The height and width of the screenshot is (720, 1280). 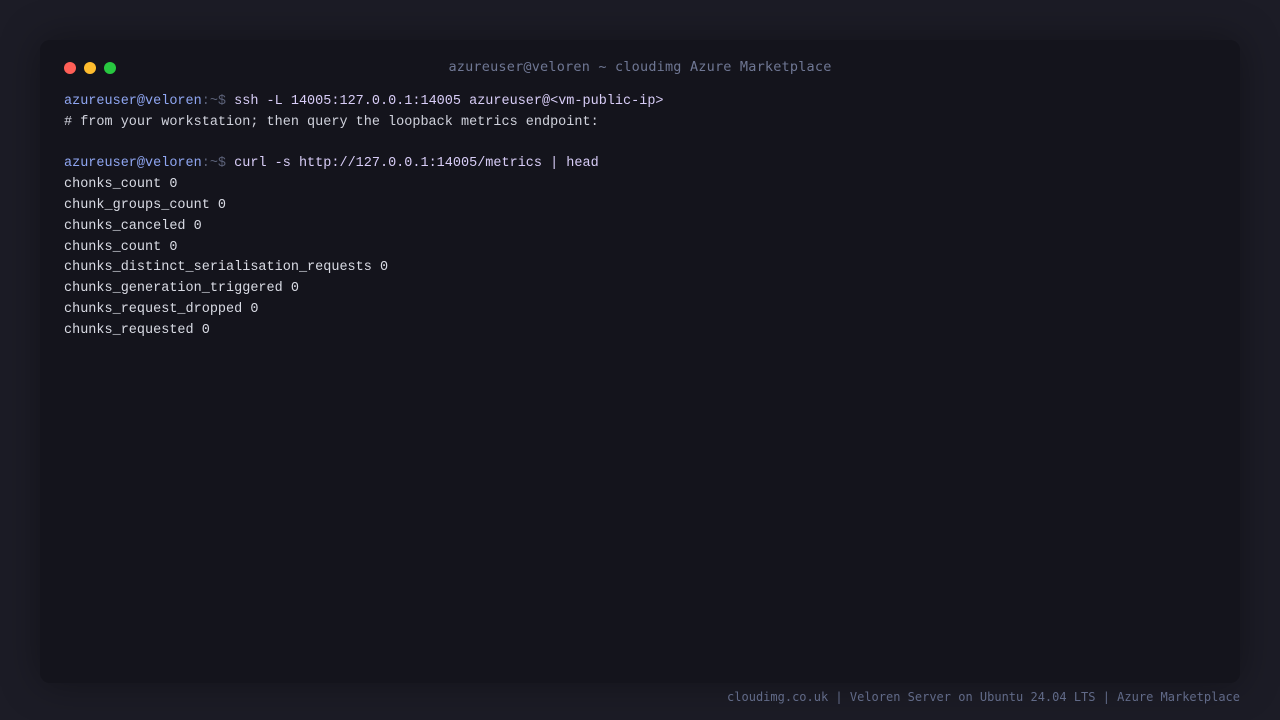 What do you see at coordinates (226, 268) in the screenshot?
I see `output-line: chunks_distinct_serialisation_requests 0` at bounding box center [226, 268].